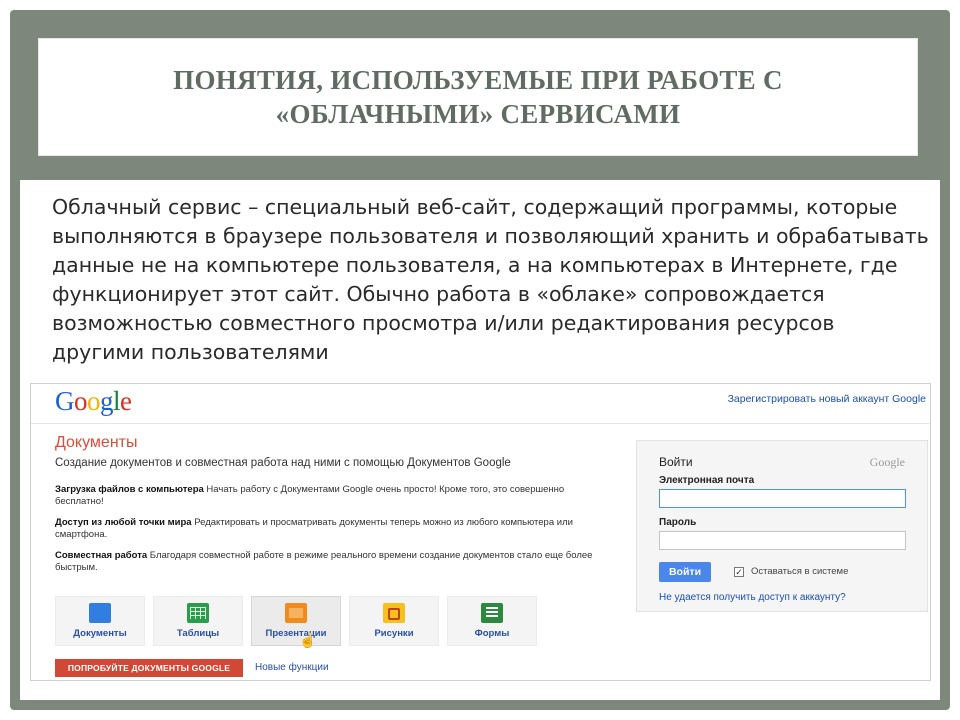 The height and width of the screenshot is (720, 960). Describe the element at coordinates (492, 613) in the screenshot. I see `forms-icon` at that location.